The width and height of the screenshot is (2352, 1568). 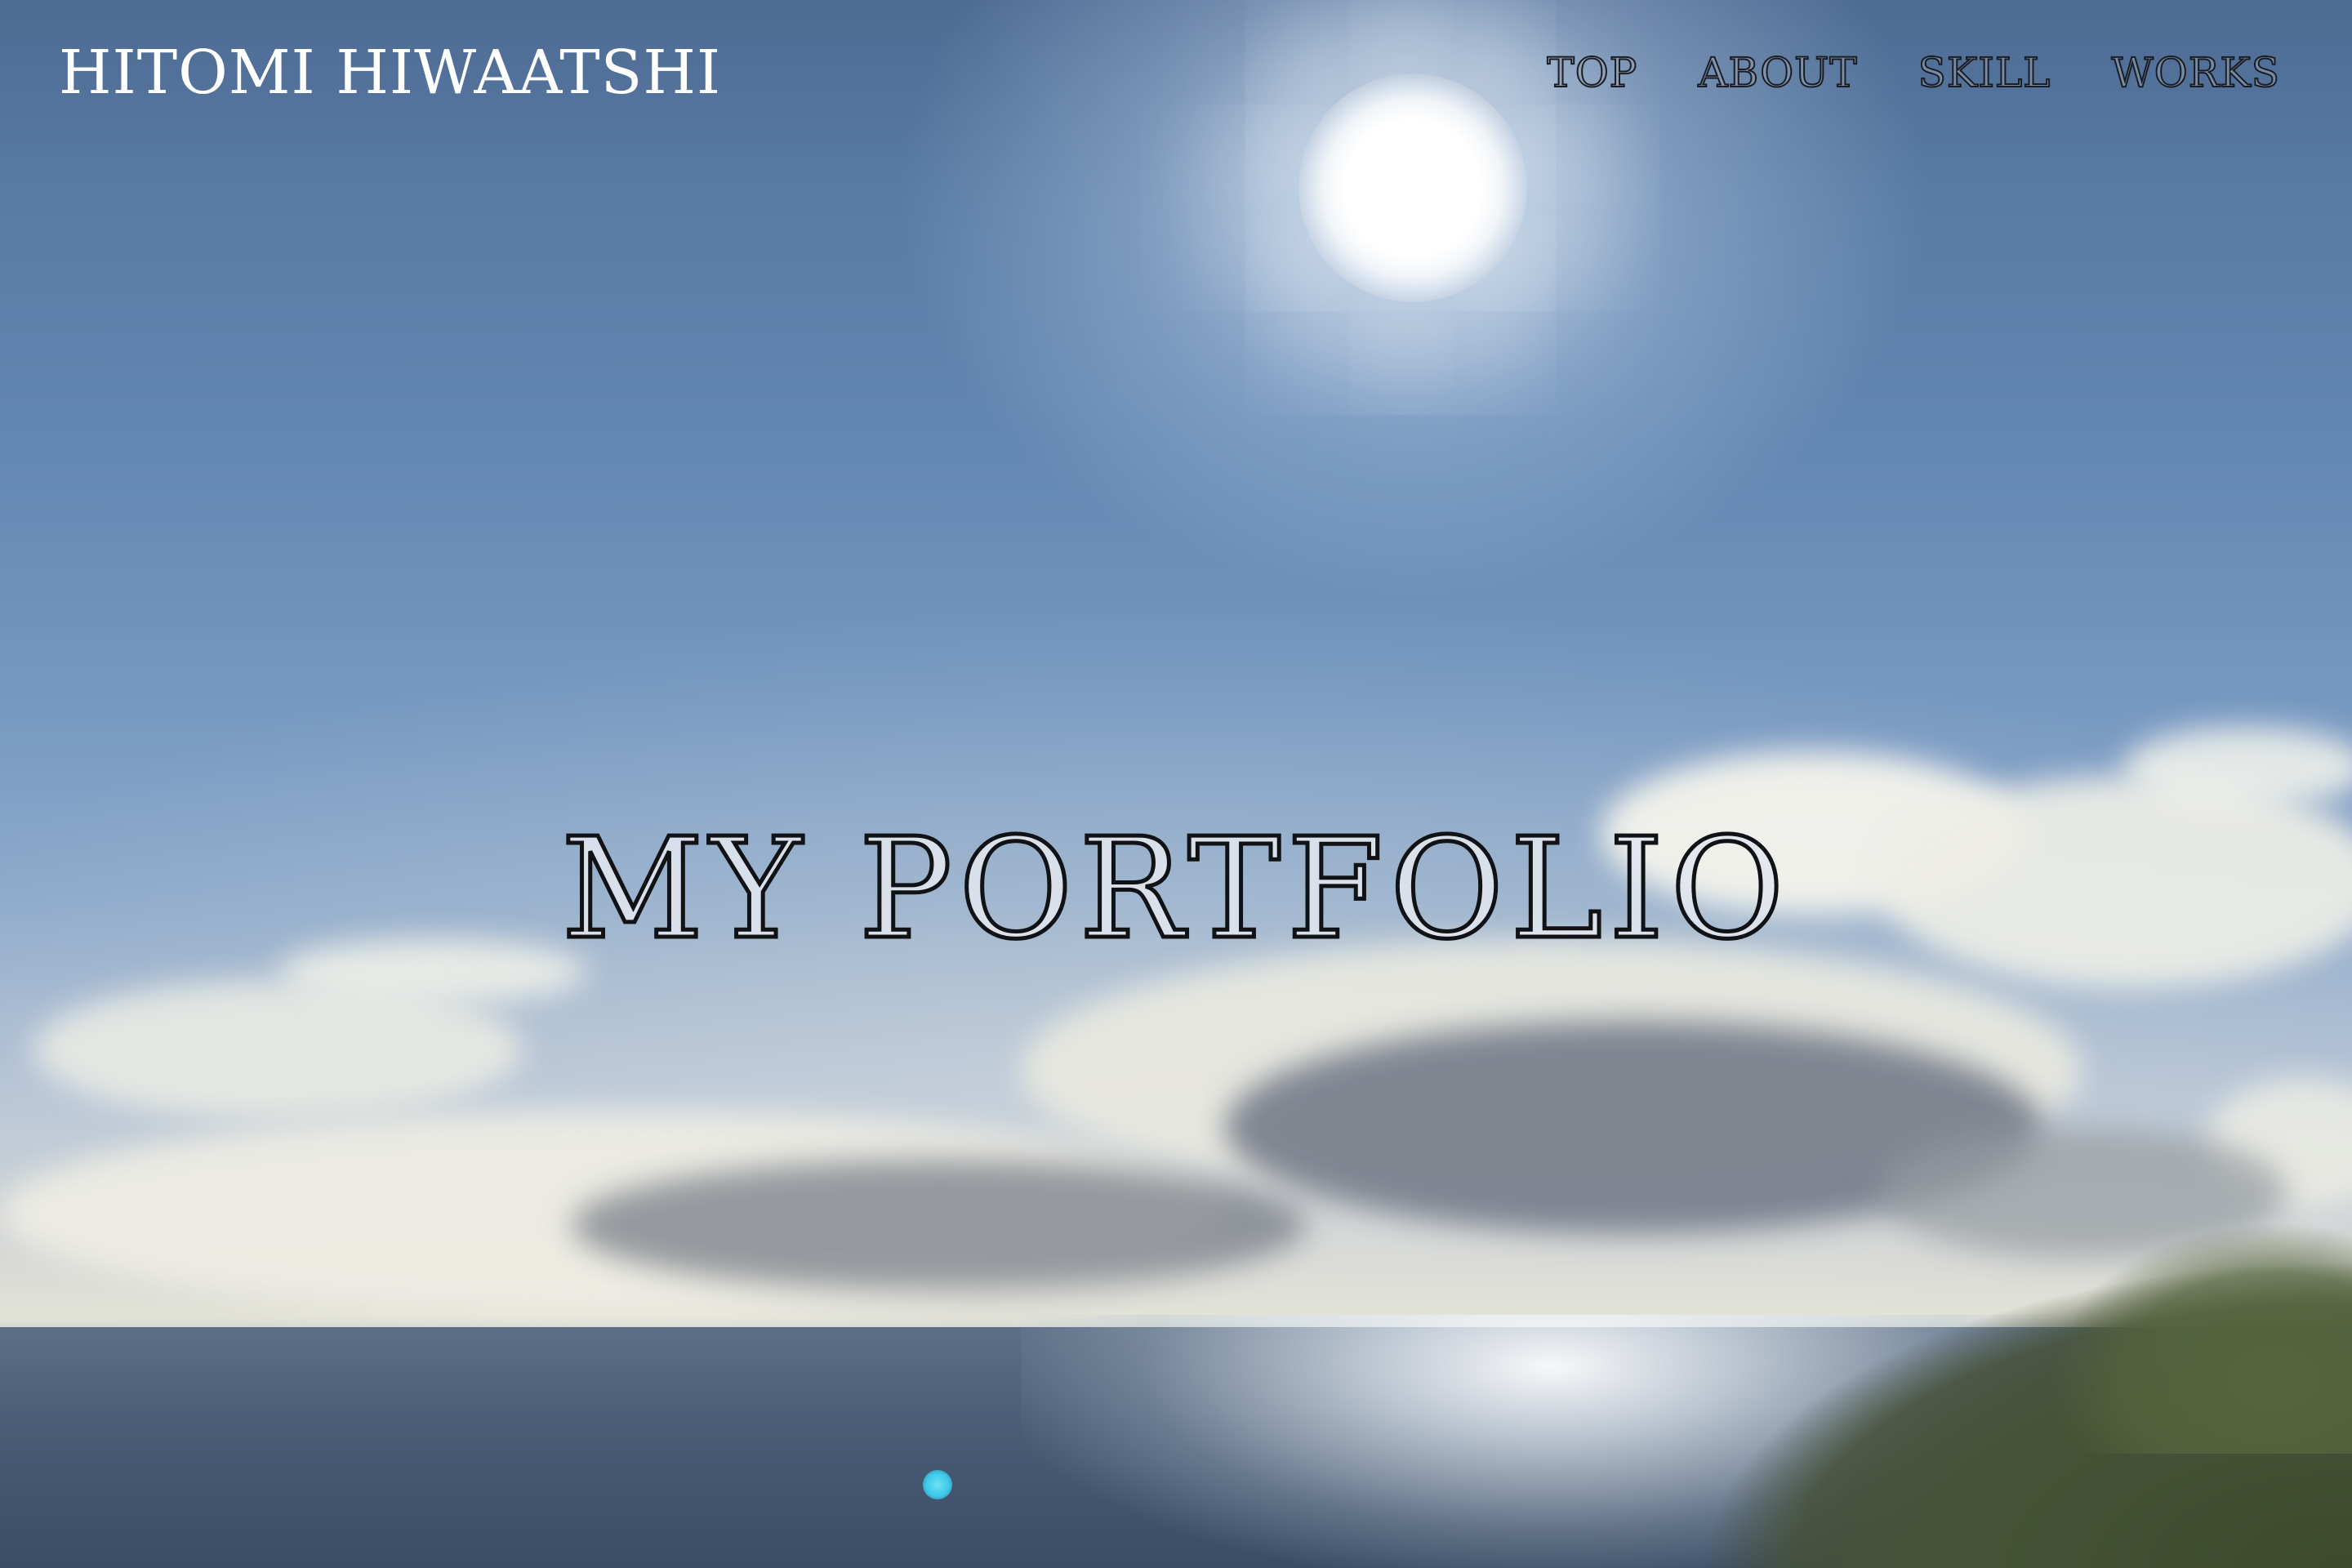 I want to click on lens-flare, so click(x=937, y=1484).